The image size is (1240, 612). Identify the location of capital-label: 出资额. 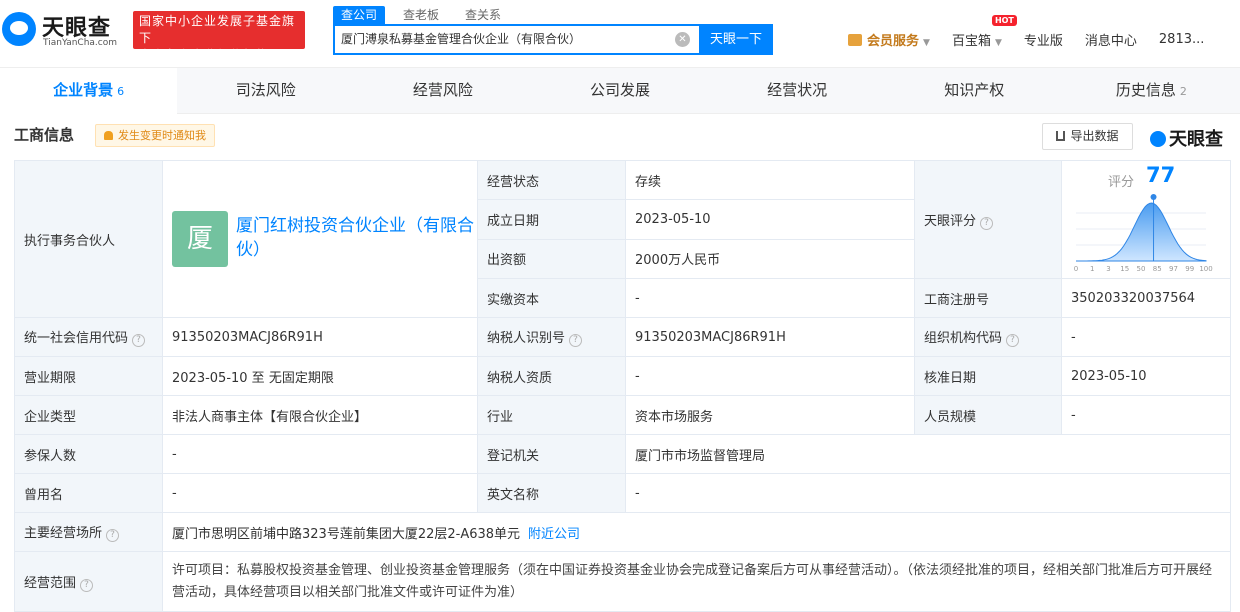
(551, 259).